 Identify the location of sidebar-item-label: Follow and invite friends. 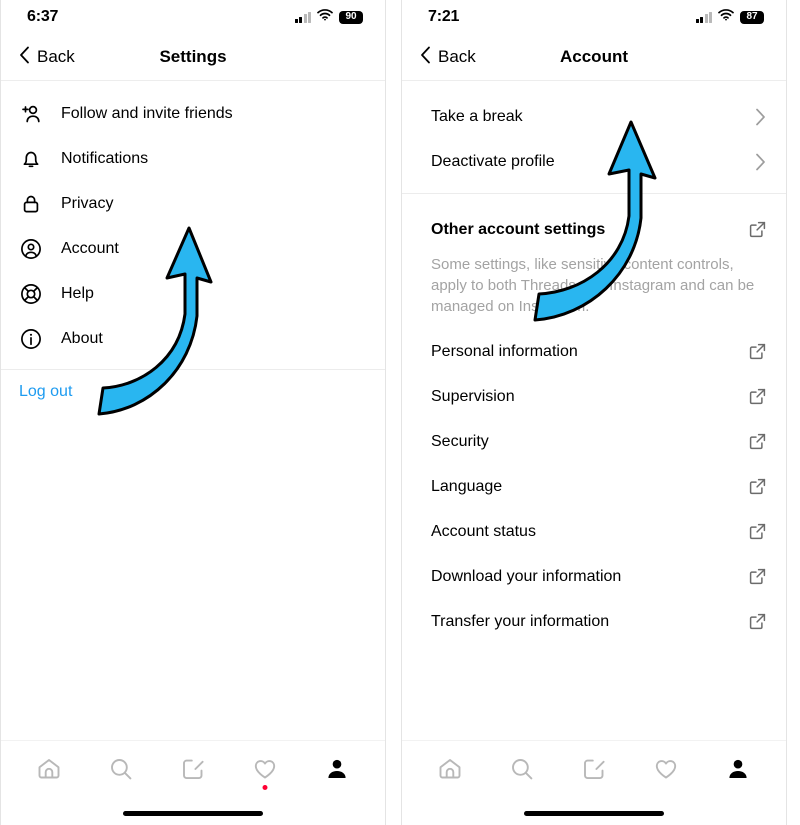
(147, 113).